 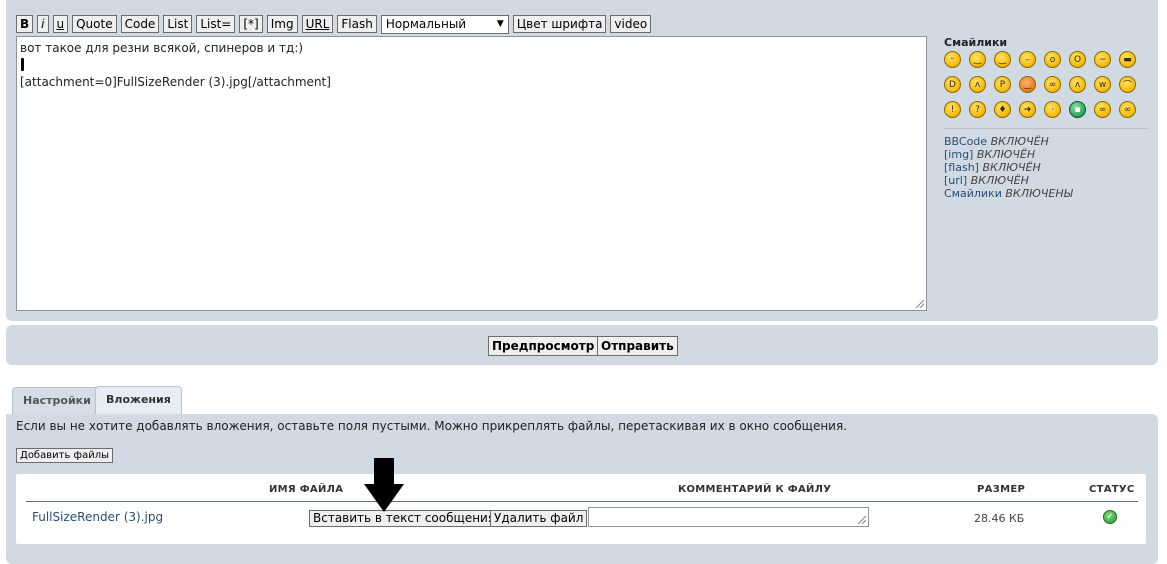 What do you see at coordinates (1046, 128) in the screenshot?
I see `sidebar-divider` at bounding box center [1046, 128].